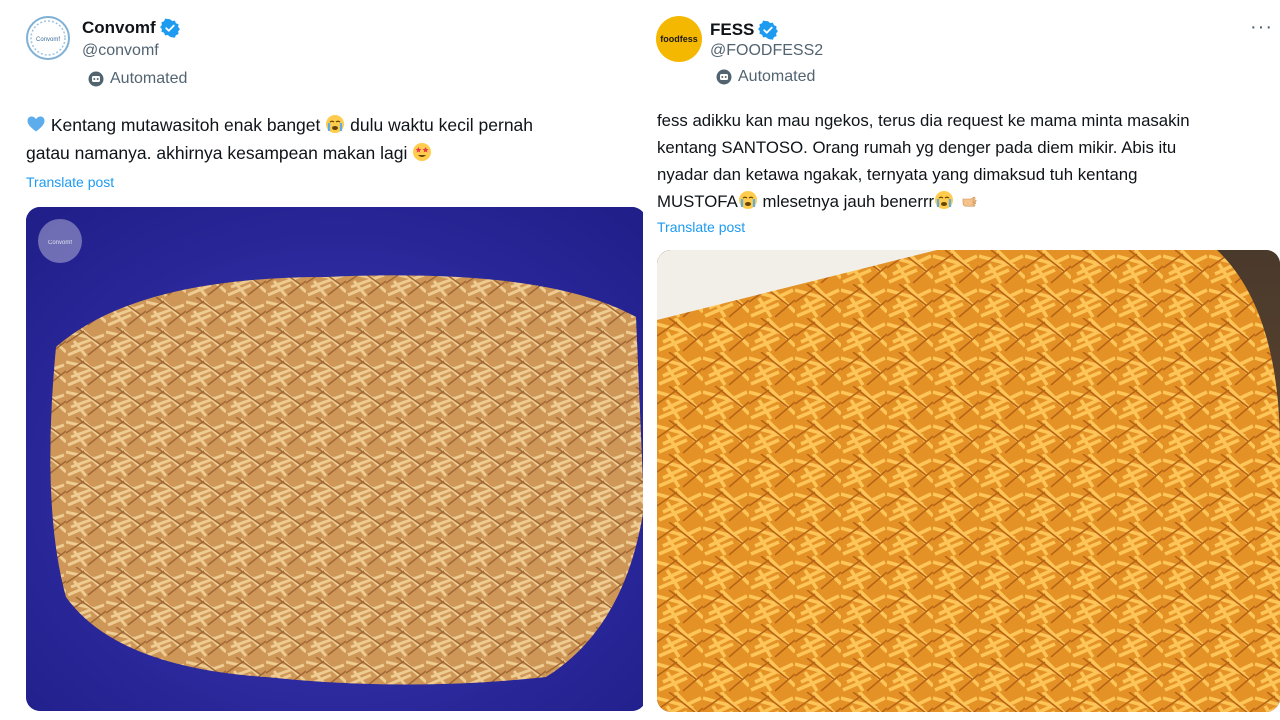 The width and height of the screenshot is (1280, 720). Describe the element at coordinates (818, 201) in the screenshot. I see `post-text-line-4: MUSTOFA mlesetnya jauh benerrr` at that location.